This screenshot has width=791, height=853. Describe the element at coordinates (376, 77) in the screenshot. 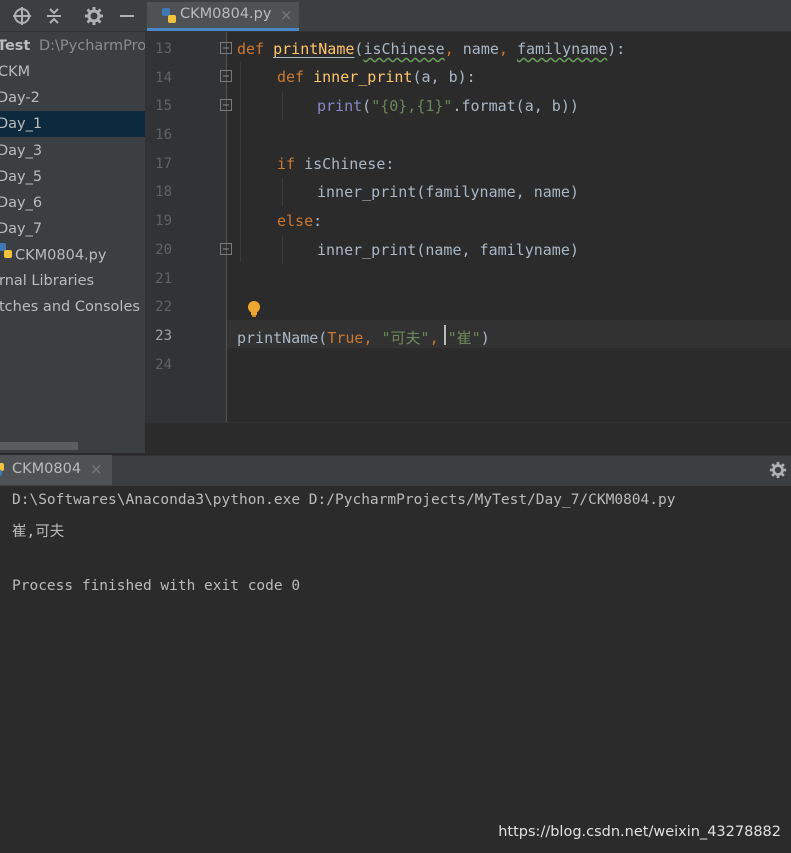

I see `code-line-14: def inner_print(a, b):` at that location.